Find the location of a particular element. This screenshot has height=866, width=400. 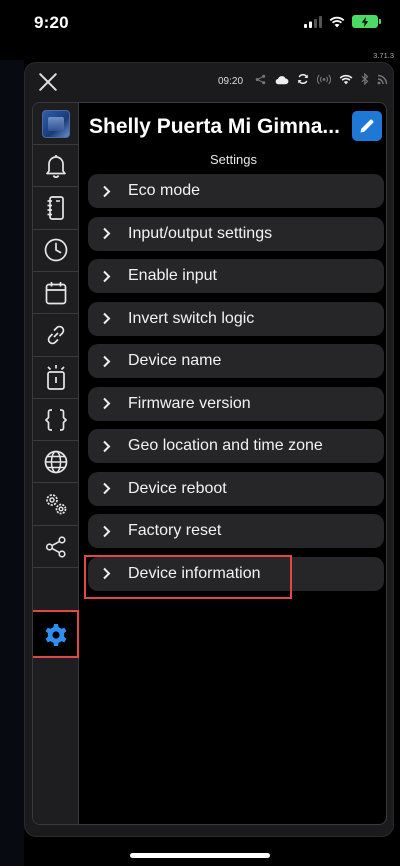

sidebar is located at coordinates (56, 463).